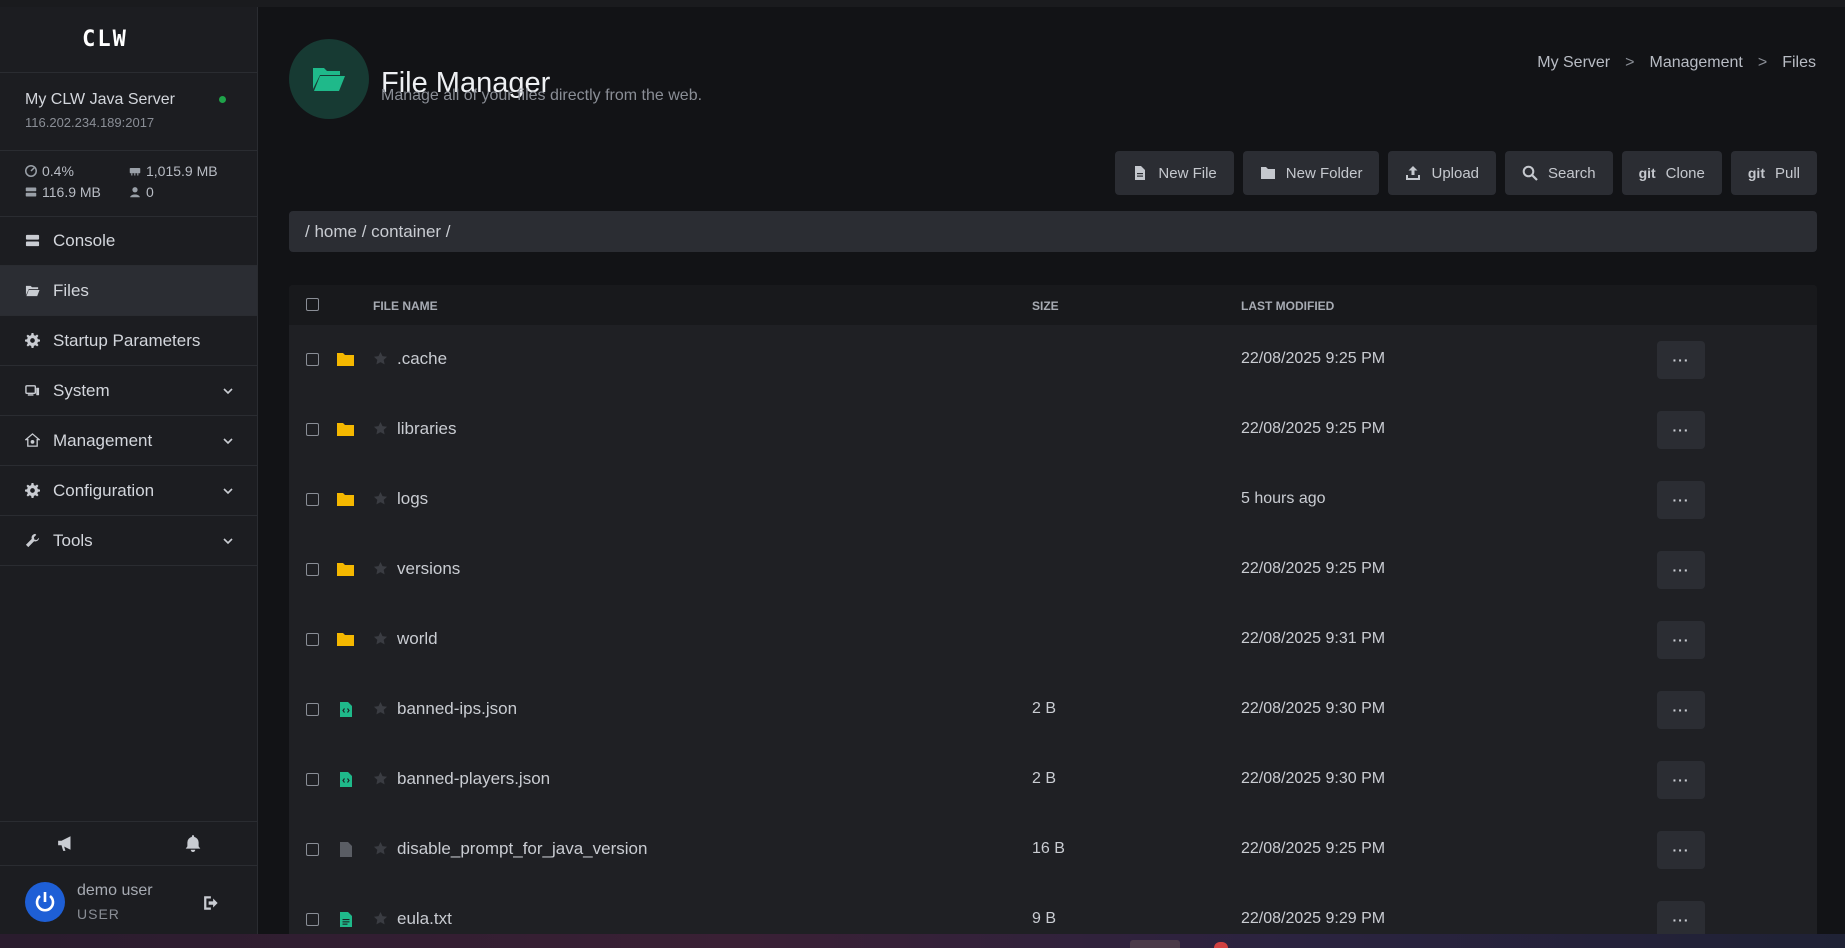 The image size is (1845, 948). I want to click on breadcrumb-item: Files, so click(1799, 63).